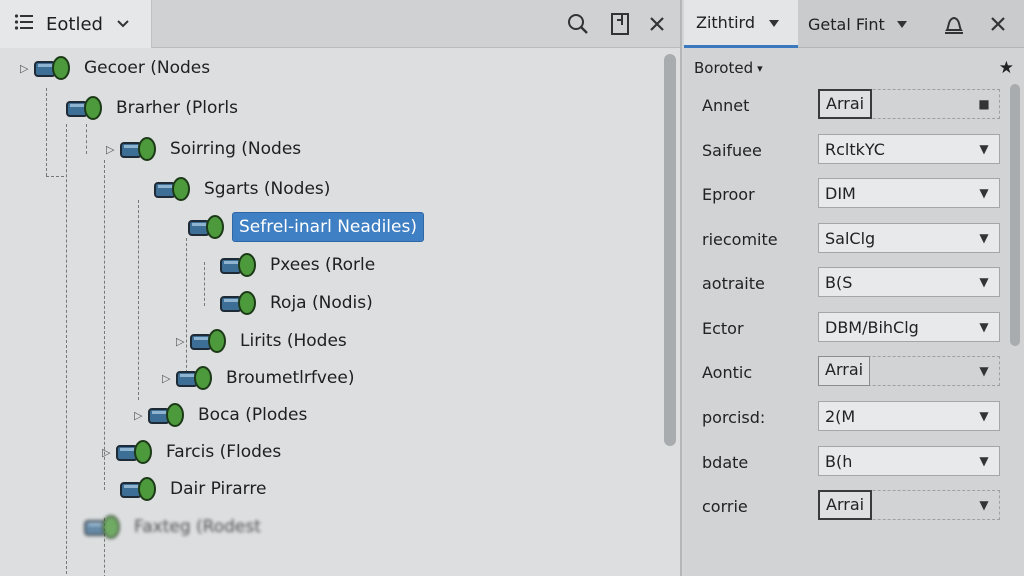 Image resolution: width=1024 pixels, height=576 pixels. I want to click on prop-label: aotraite, so click(733, 283).